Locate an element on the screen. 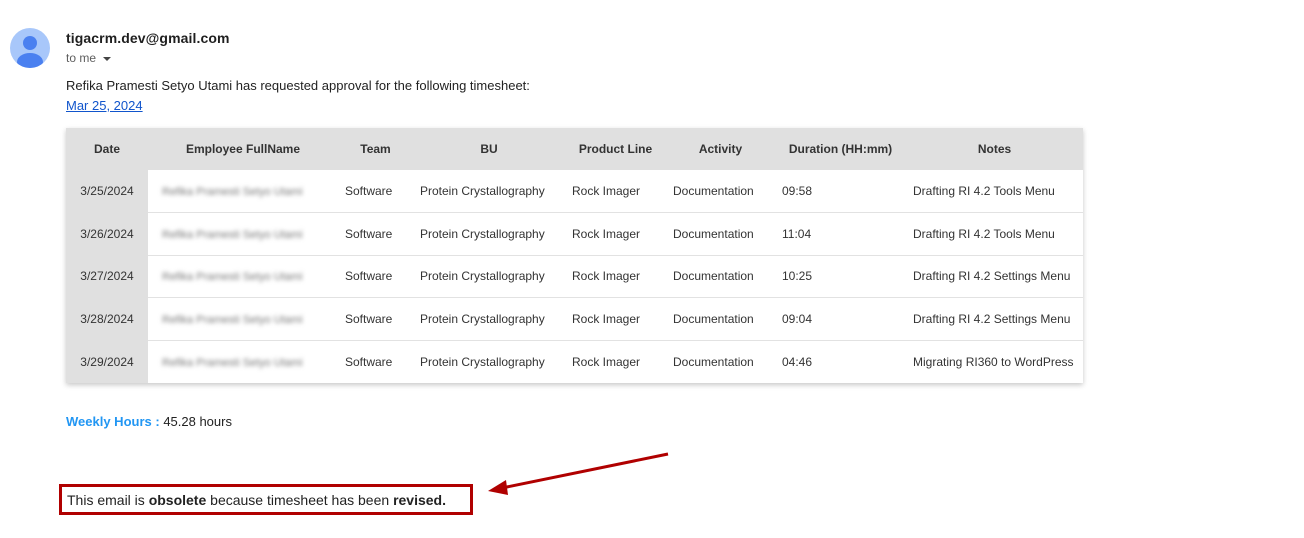 The image size is (1304, 538). cell-date: 3/28/2024 is located at coordinates (107, 319).